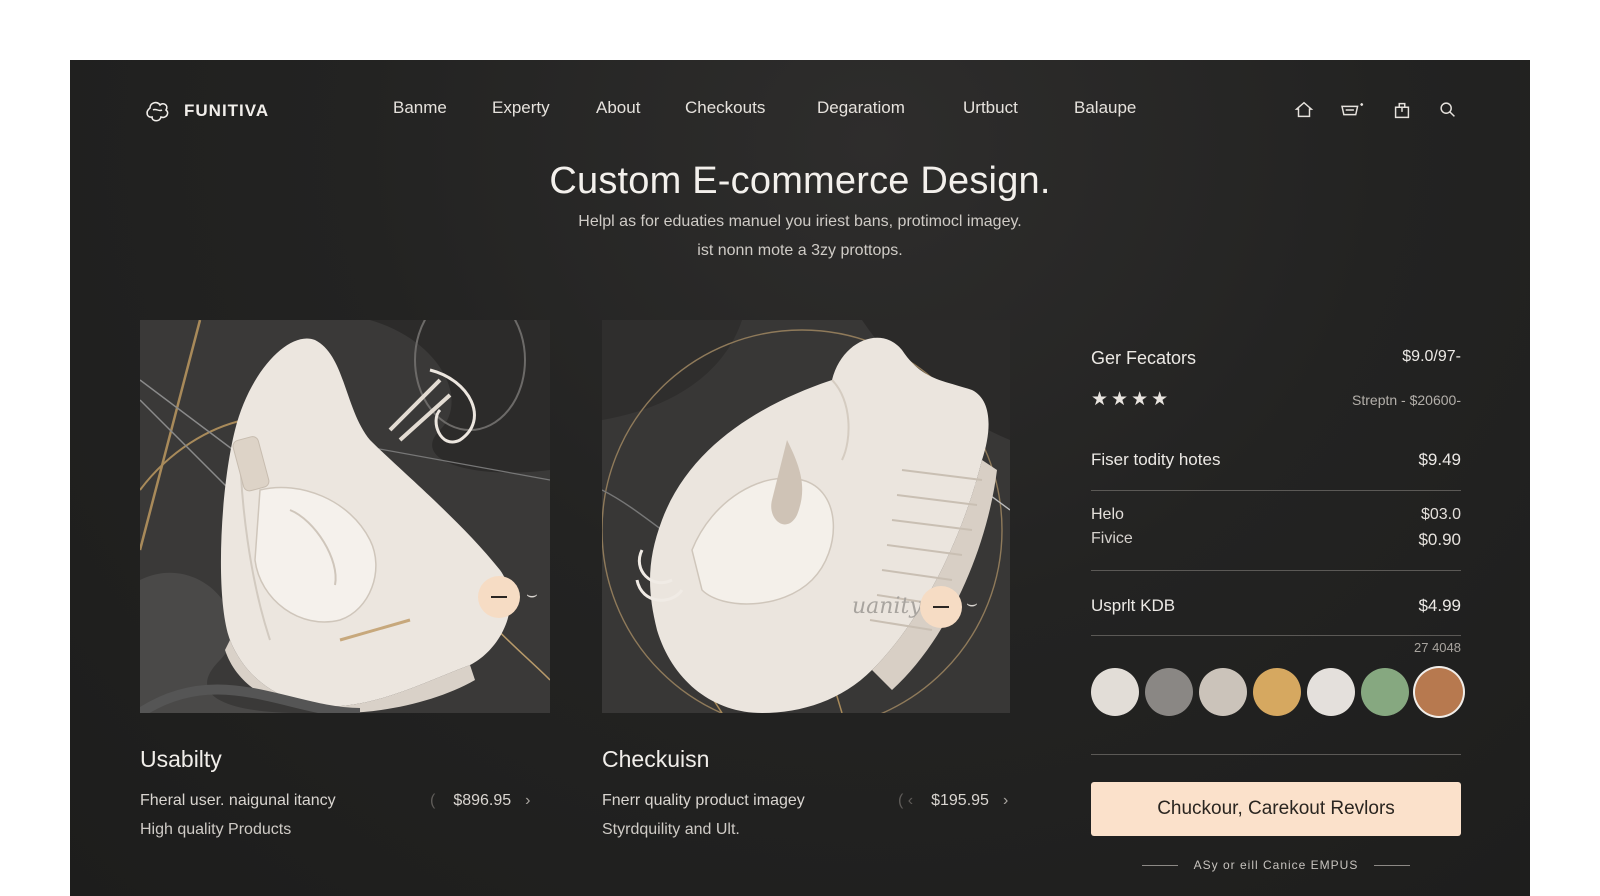  I want to click on menu-item-about: About, so click(618, 108).